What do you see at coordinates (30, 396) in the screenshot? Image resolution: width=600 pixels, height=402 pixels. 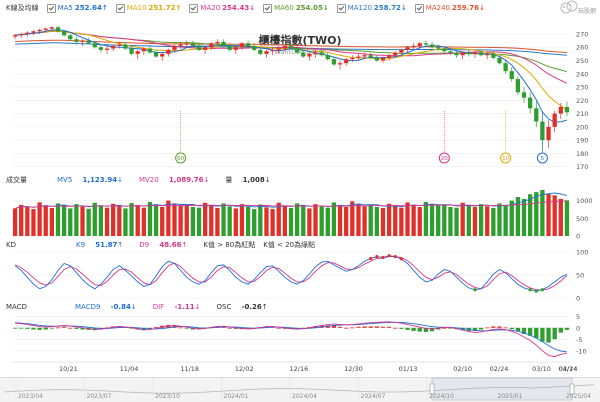 I see `navigator-date-label: 2023/04` at bounding box center [30, 396].